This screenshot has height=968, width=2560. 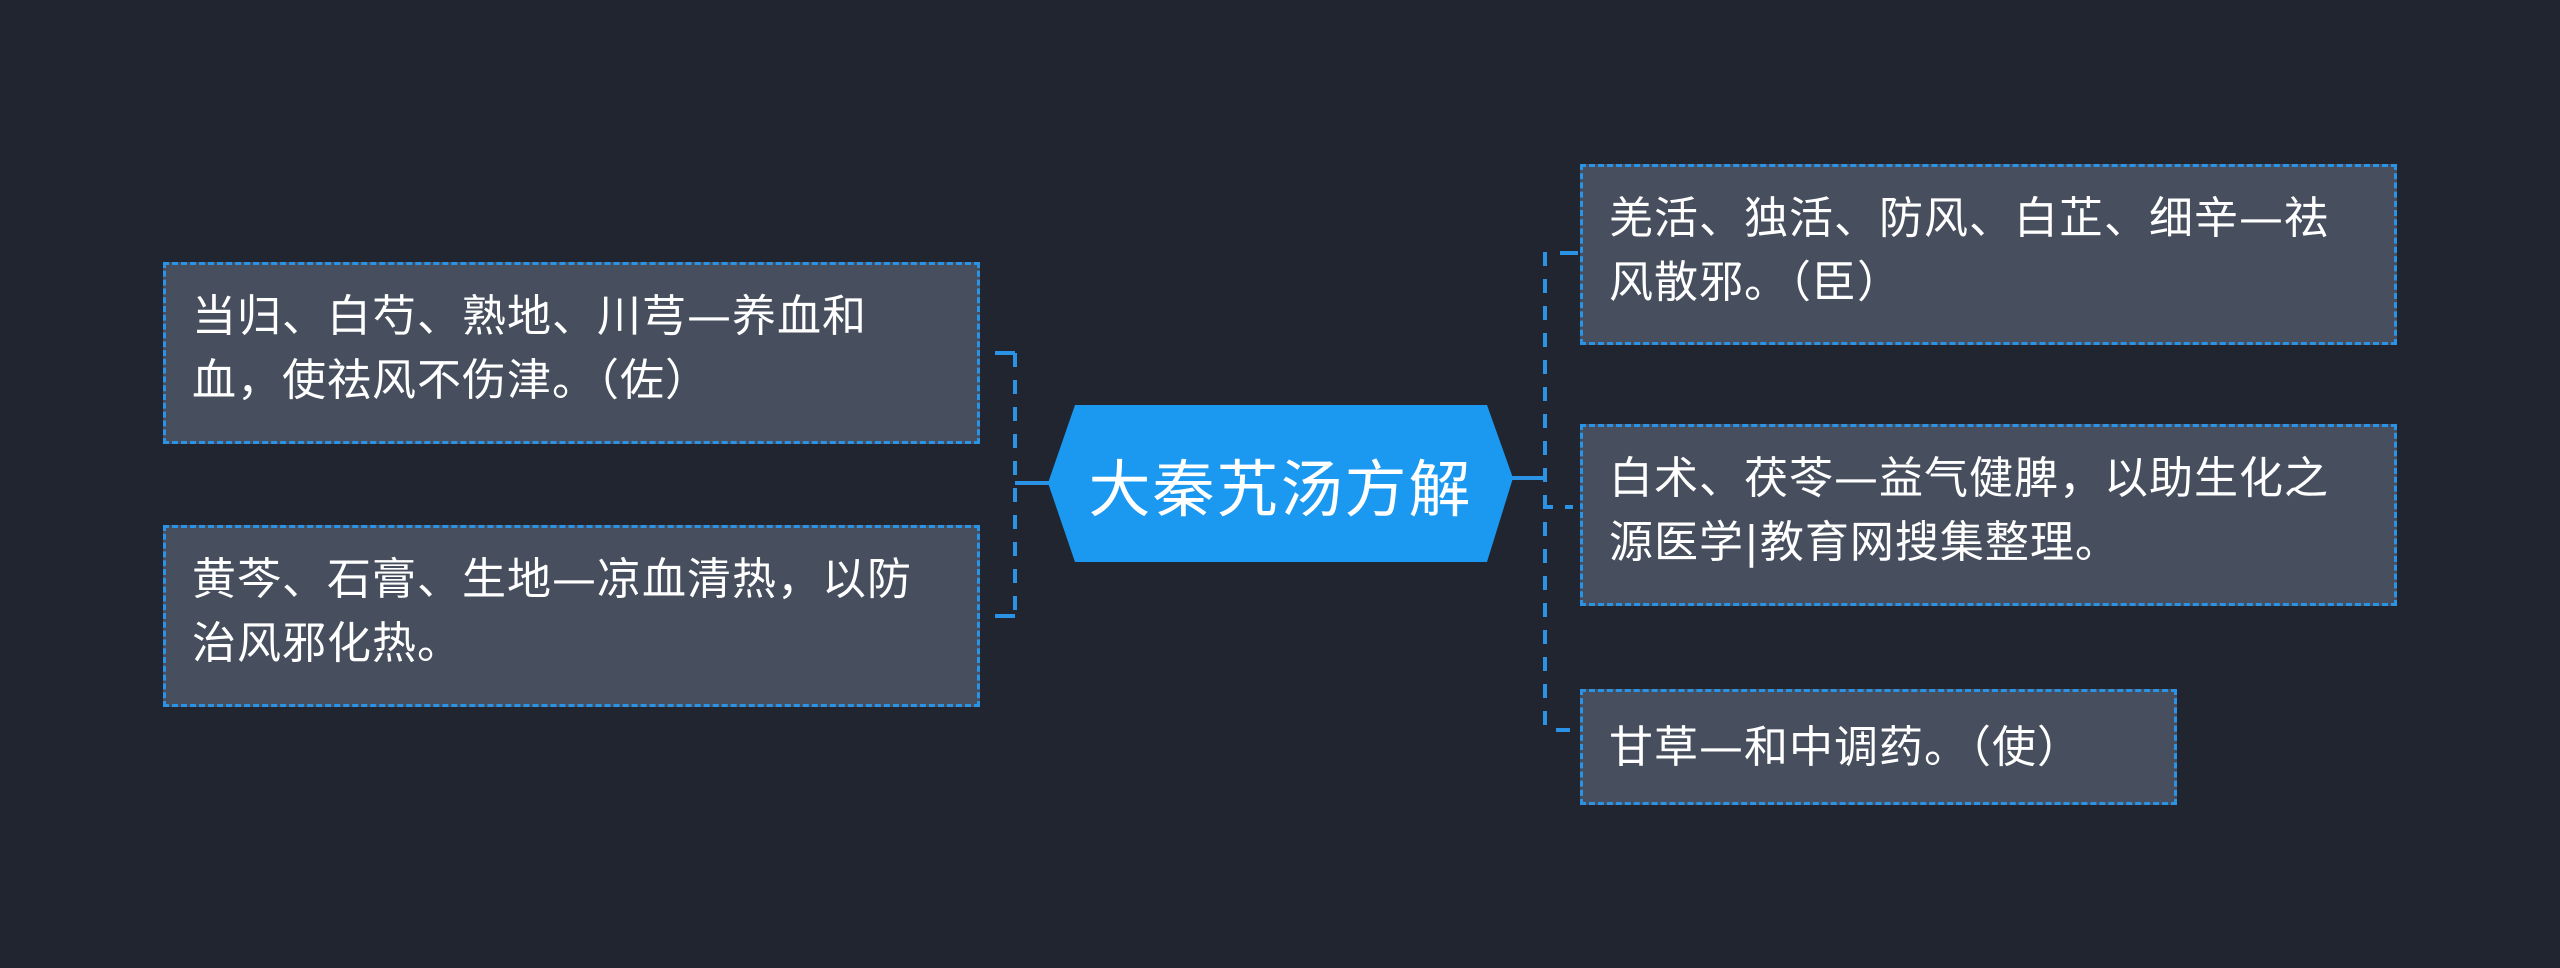 I want to click on right-node-1: 羌活、独活、防风、白芷、细辛—祛风散邪。（臣）, so click(x=1988, y=254).